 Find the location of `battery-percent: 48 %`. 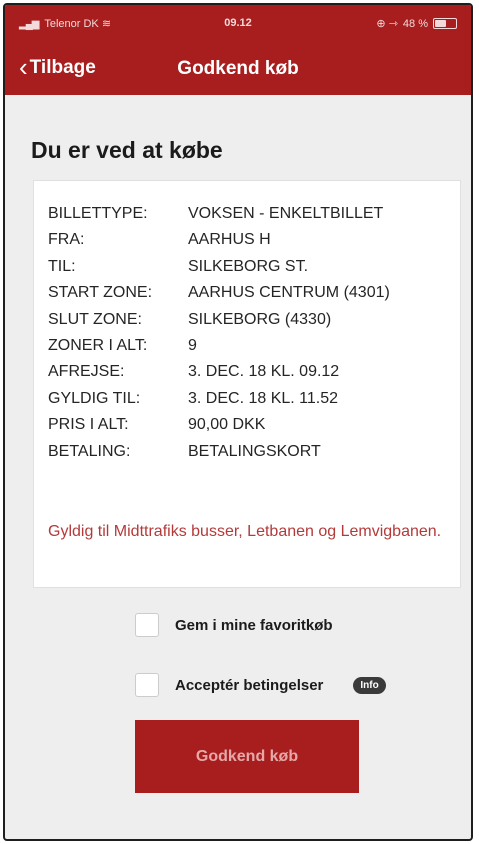

battery-percent: 48 % is located at coordinates (415, 23).